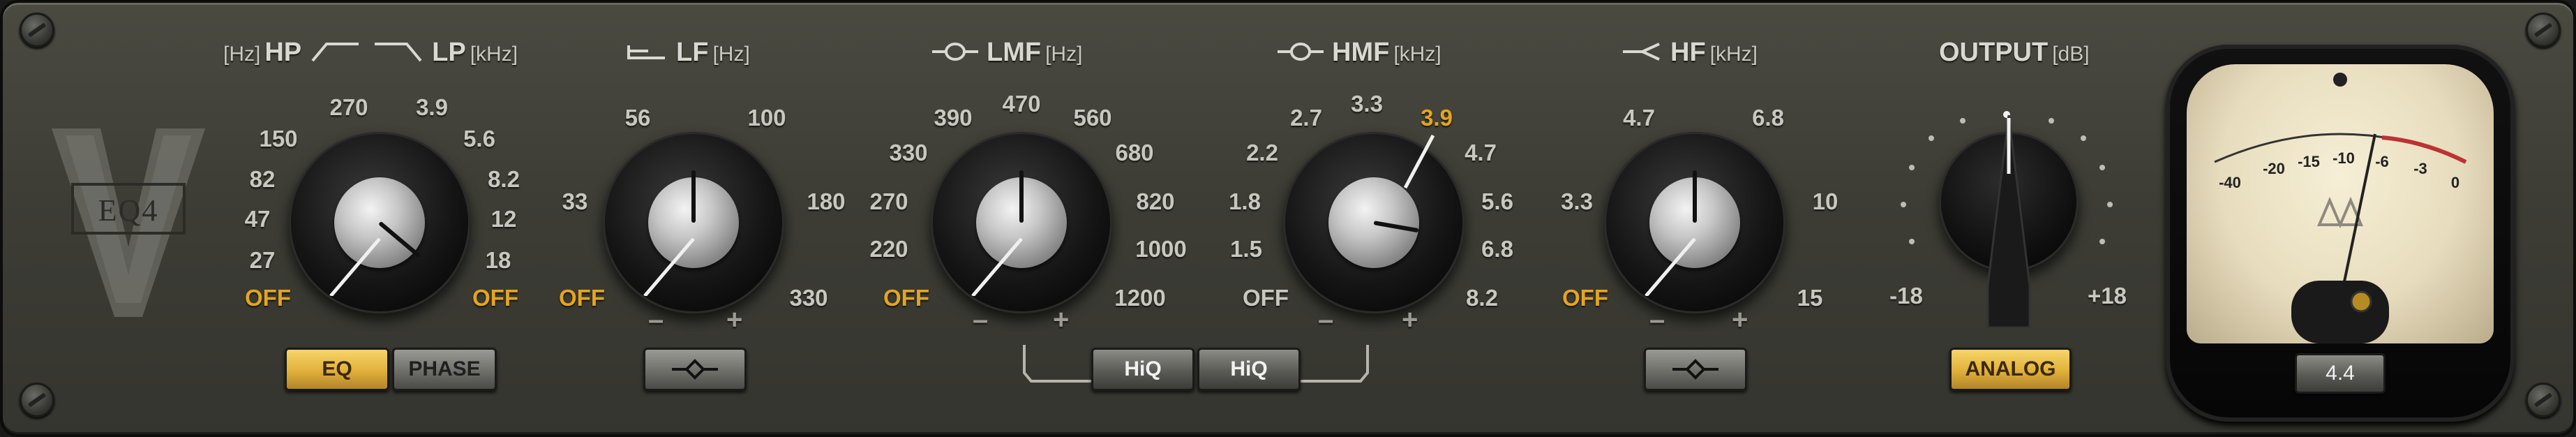 This screenshot has height=437, width=2576. I want to click on lmf-plus: +, so click(1061, 319).